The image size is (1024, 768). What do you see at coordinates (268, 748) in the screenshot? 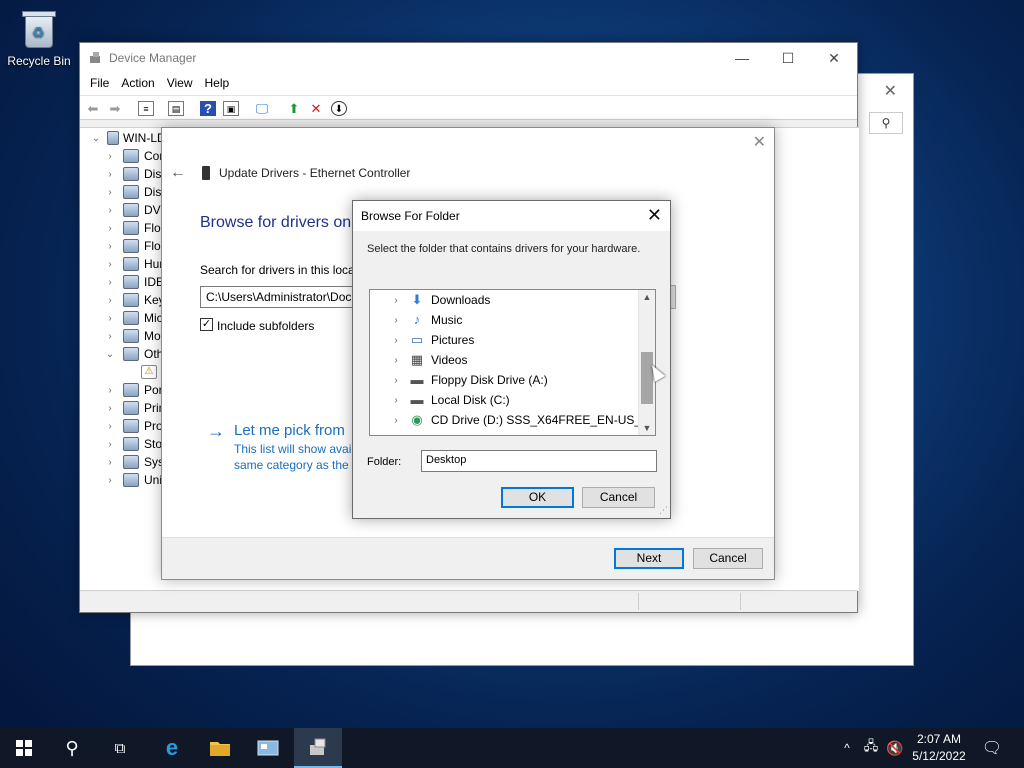
I see `server-manager-icon` at bounding box center [268, 748].